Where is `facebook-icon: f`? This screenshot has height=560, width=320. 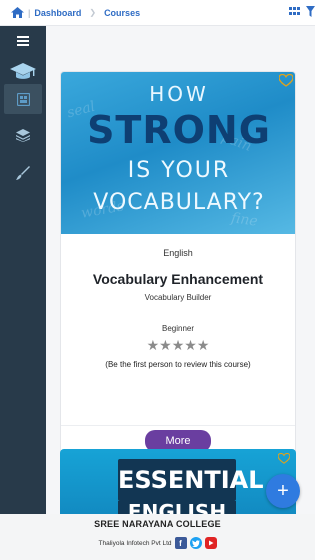 facebook-icon: f is located at coordinates (180, 543).